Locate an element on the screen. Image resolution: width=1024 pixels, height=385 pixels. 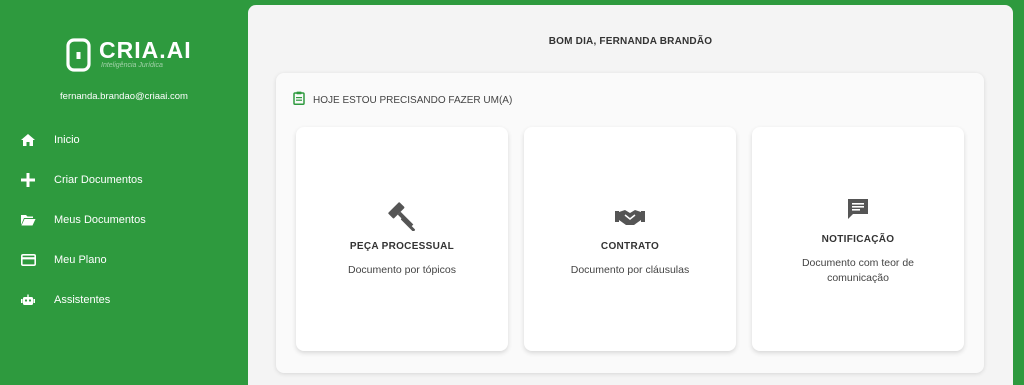
sidebar-item-meus-documentos: Meus Documentos is located at coordinates (124, 220).